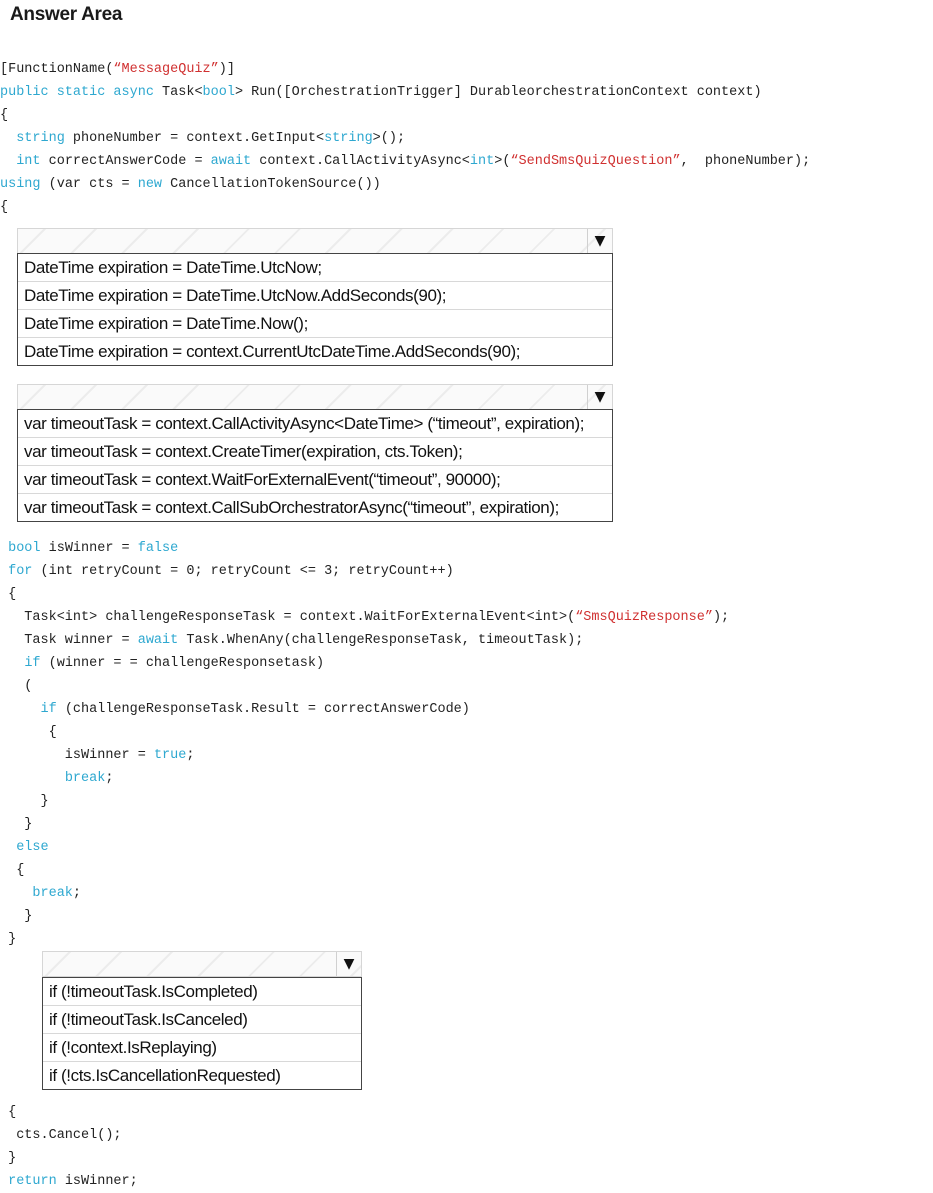 This screenshot has height=1193, width=933. I want to click on dropdown-option: if (!timeoutTask.IsCanceled), so click(202, 1020).